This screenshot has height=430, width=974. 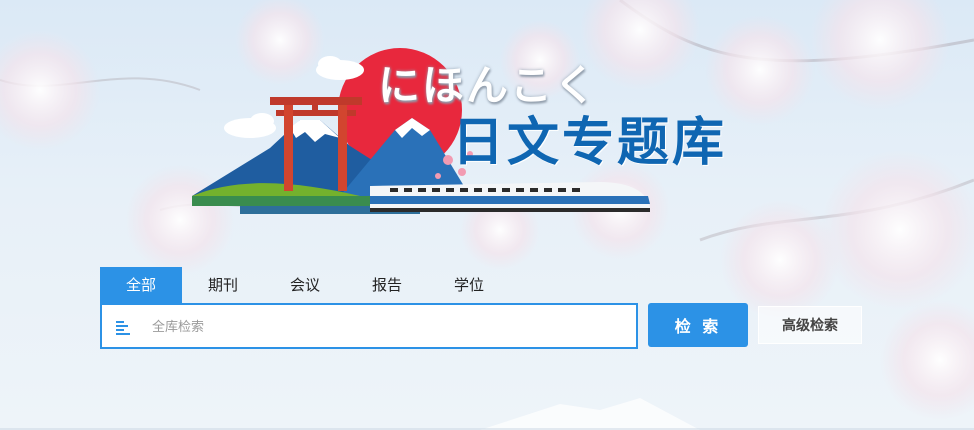 I want to click on tab-conferences: 会议, so click(x=305, y=285).